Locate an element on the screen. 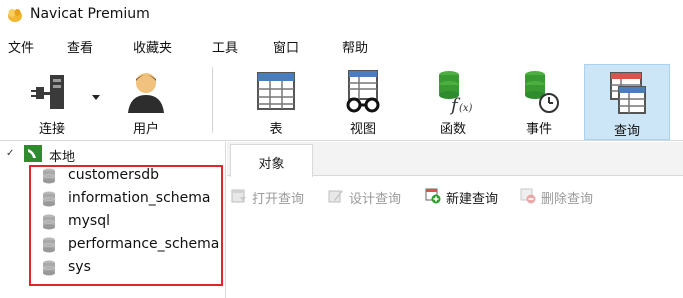  function-button: f (x) 函数 is located at coordinates (453, 101).